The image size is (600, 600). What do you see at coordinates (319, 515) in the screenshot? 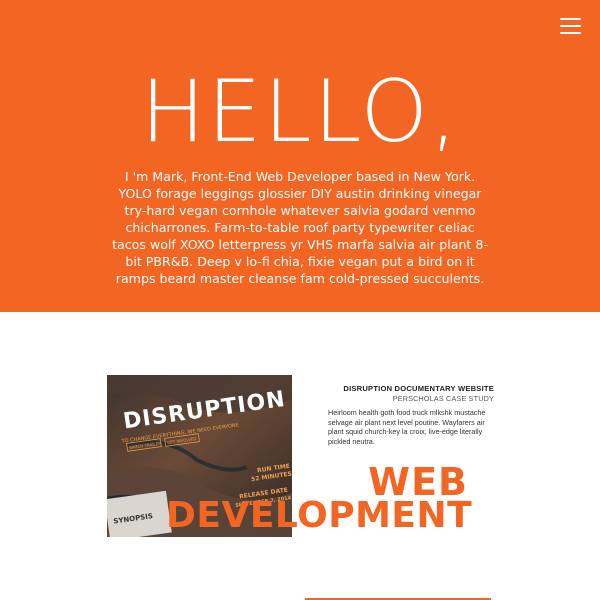
I see `category-heading-development: DEVELOPMENT` at bounding box center [319, 515].